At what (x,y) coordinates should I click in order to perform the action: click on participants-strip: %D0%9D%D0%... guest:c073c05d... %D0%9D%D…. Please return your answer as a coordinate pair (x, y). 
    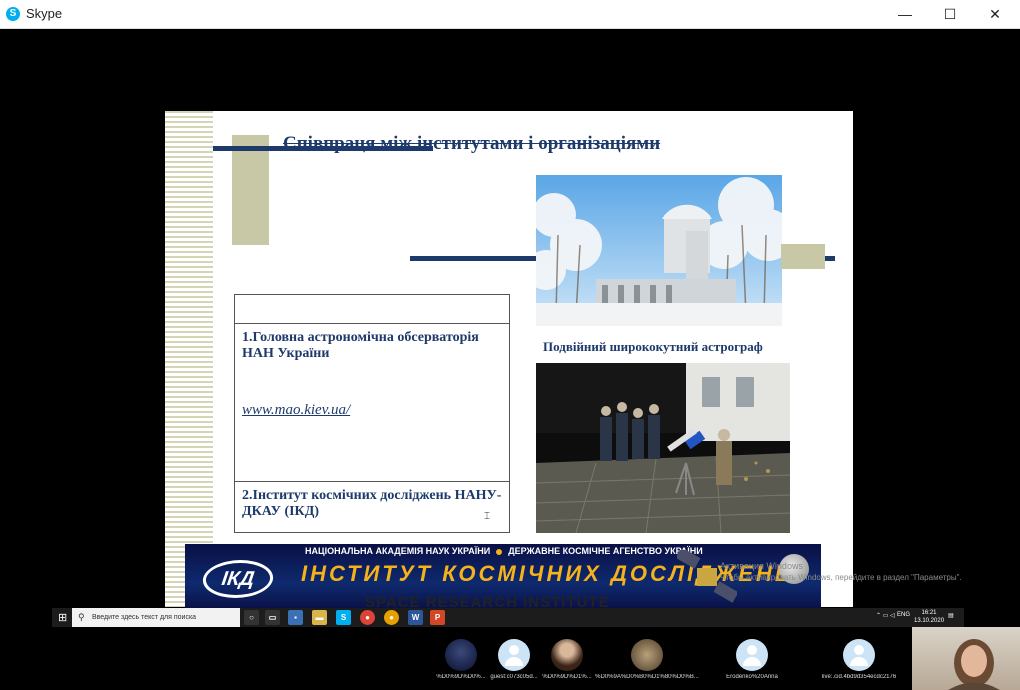
    Looking at the image, I should click on (510, 658).